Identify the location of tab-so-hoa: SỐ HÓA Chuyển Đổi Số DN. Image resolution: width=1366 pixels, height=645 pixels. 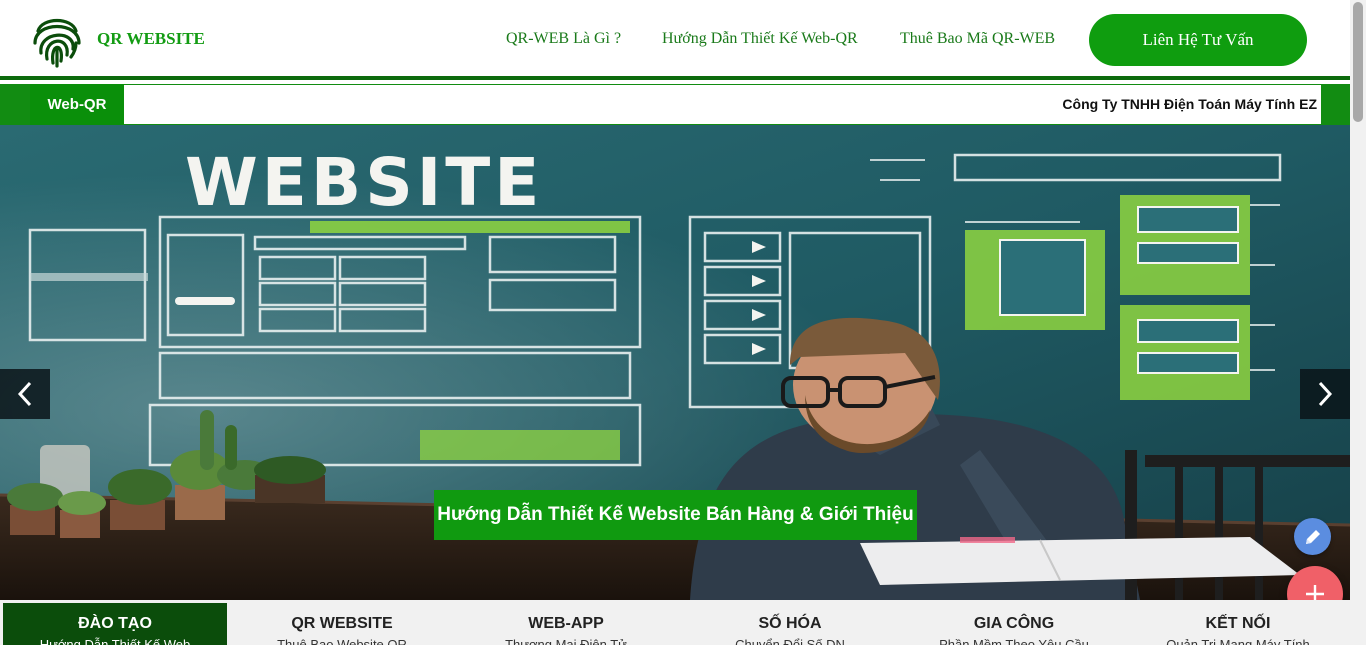
(790, 624).